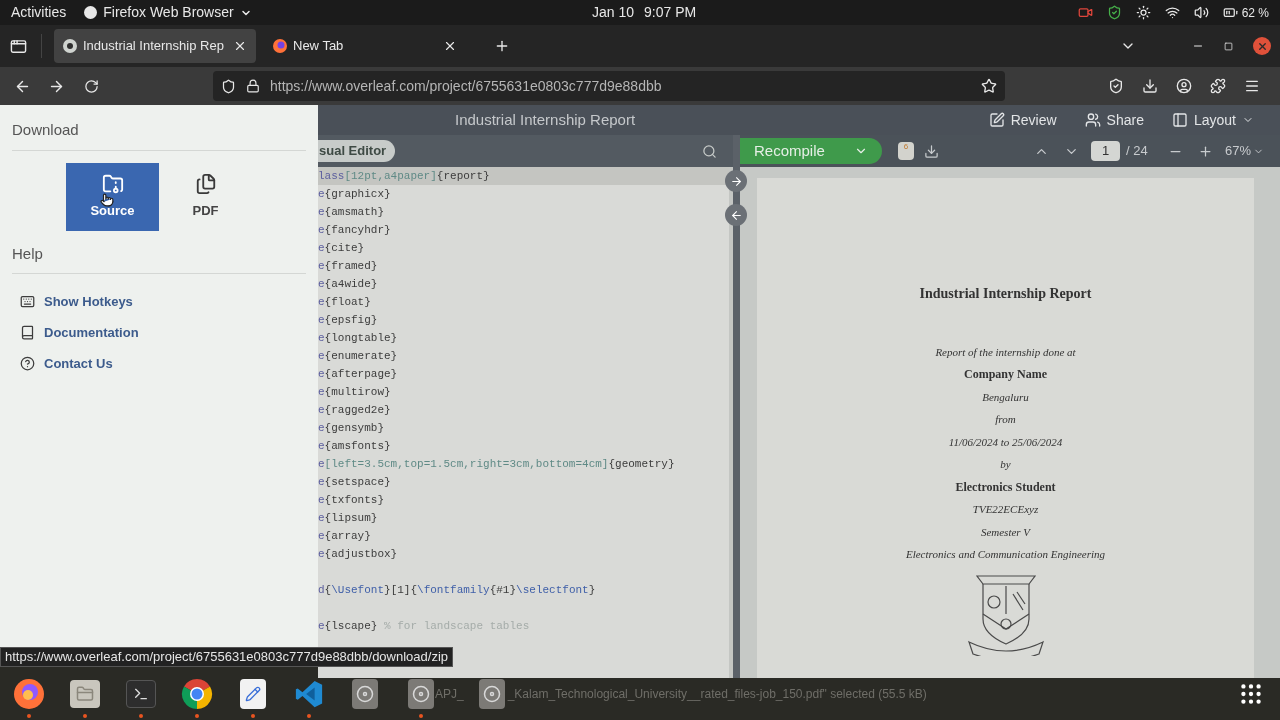 The image size is (1280, 720). Describe the element at coordinates (1085, 12) in the screenshot. I see `camera-icon` at that location.